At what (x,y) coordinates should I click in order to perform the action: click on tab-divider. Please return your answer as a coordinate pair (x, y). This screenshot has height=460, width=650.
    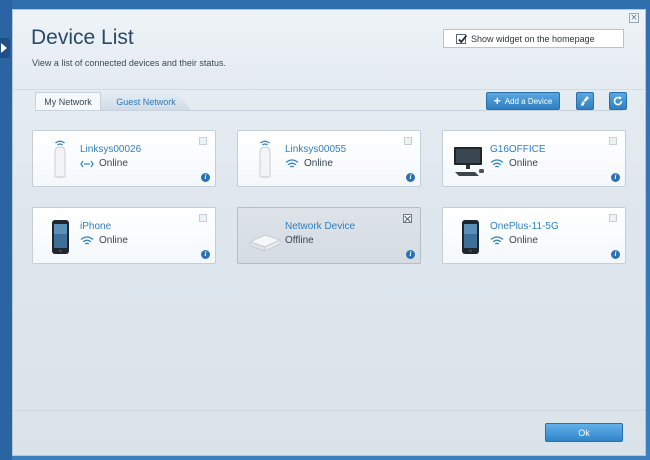
    Looking at the image, I should click on (329, 110).